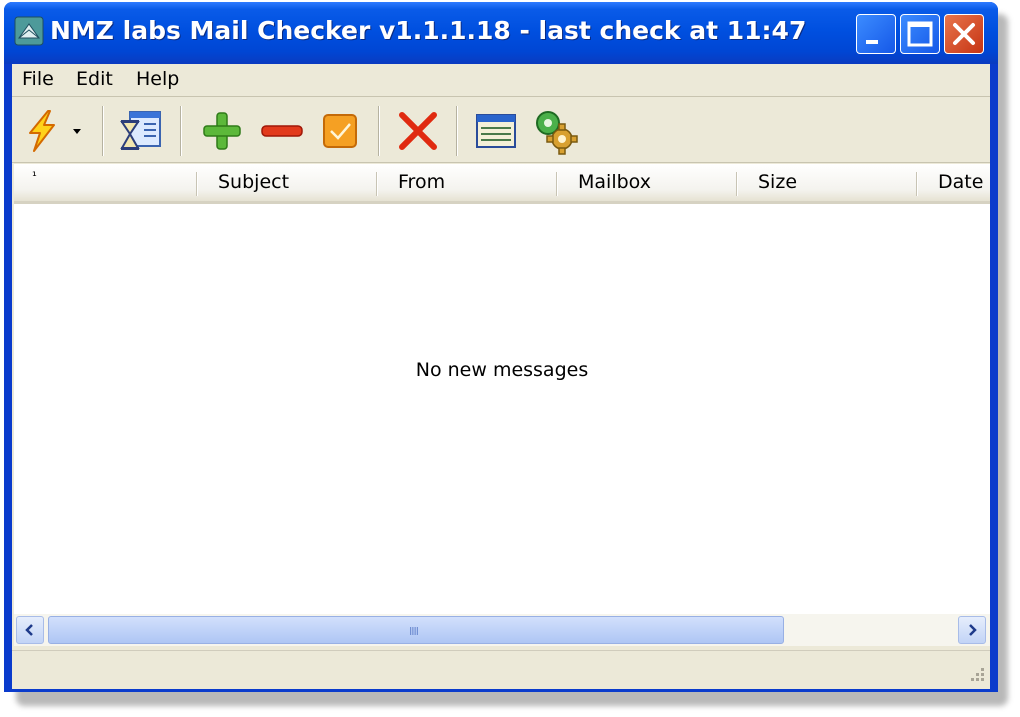  Describe the element at coordinates (614, 182) in the screenshot. I see `column-mailbox: Mailbox` at that location.